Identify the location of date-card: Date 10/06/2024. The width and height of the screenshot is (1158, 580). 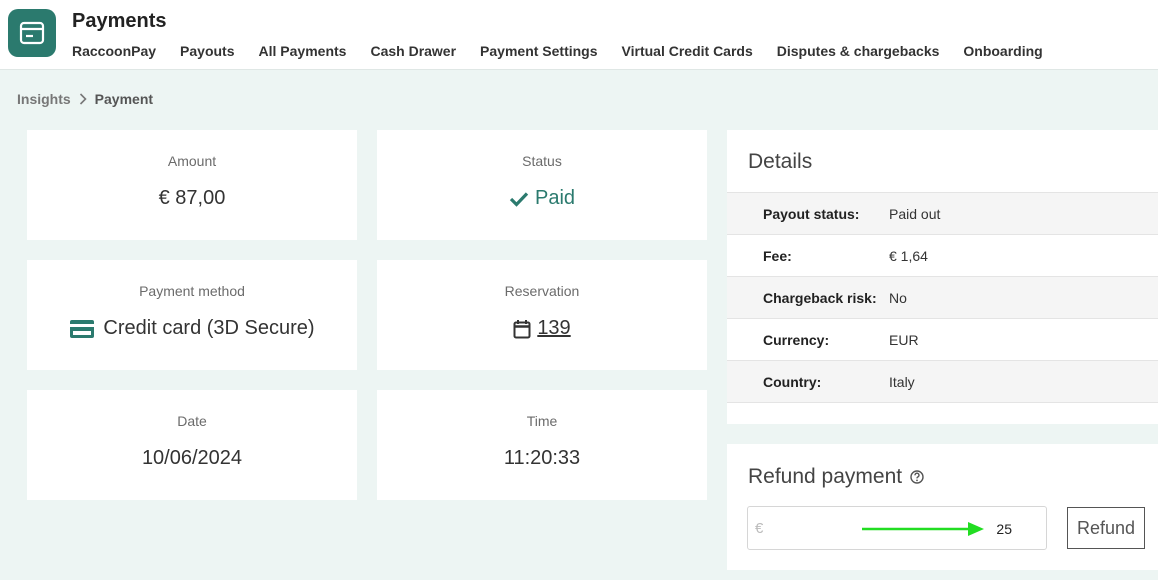
(192, 445).